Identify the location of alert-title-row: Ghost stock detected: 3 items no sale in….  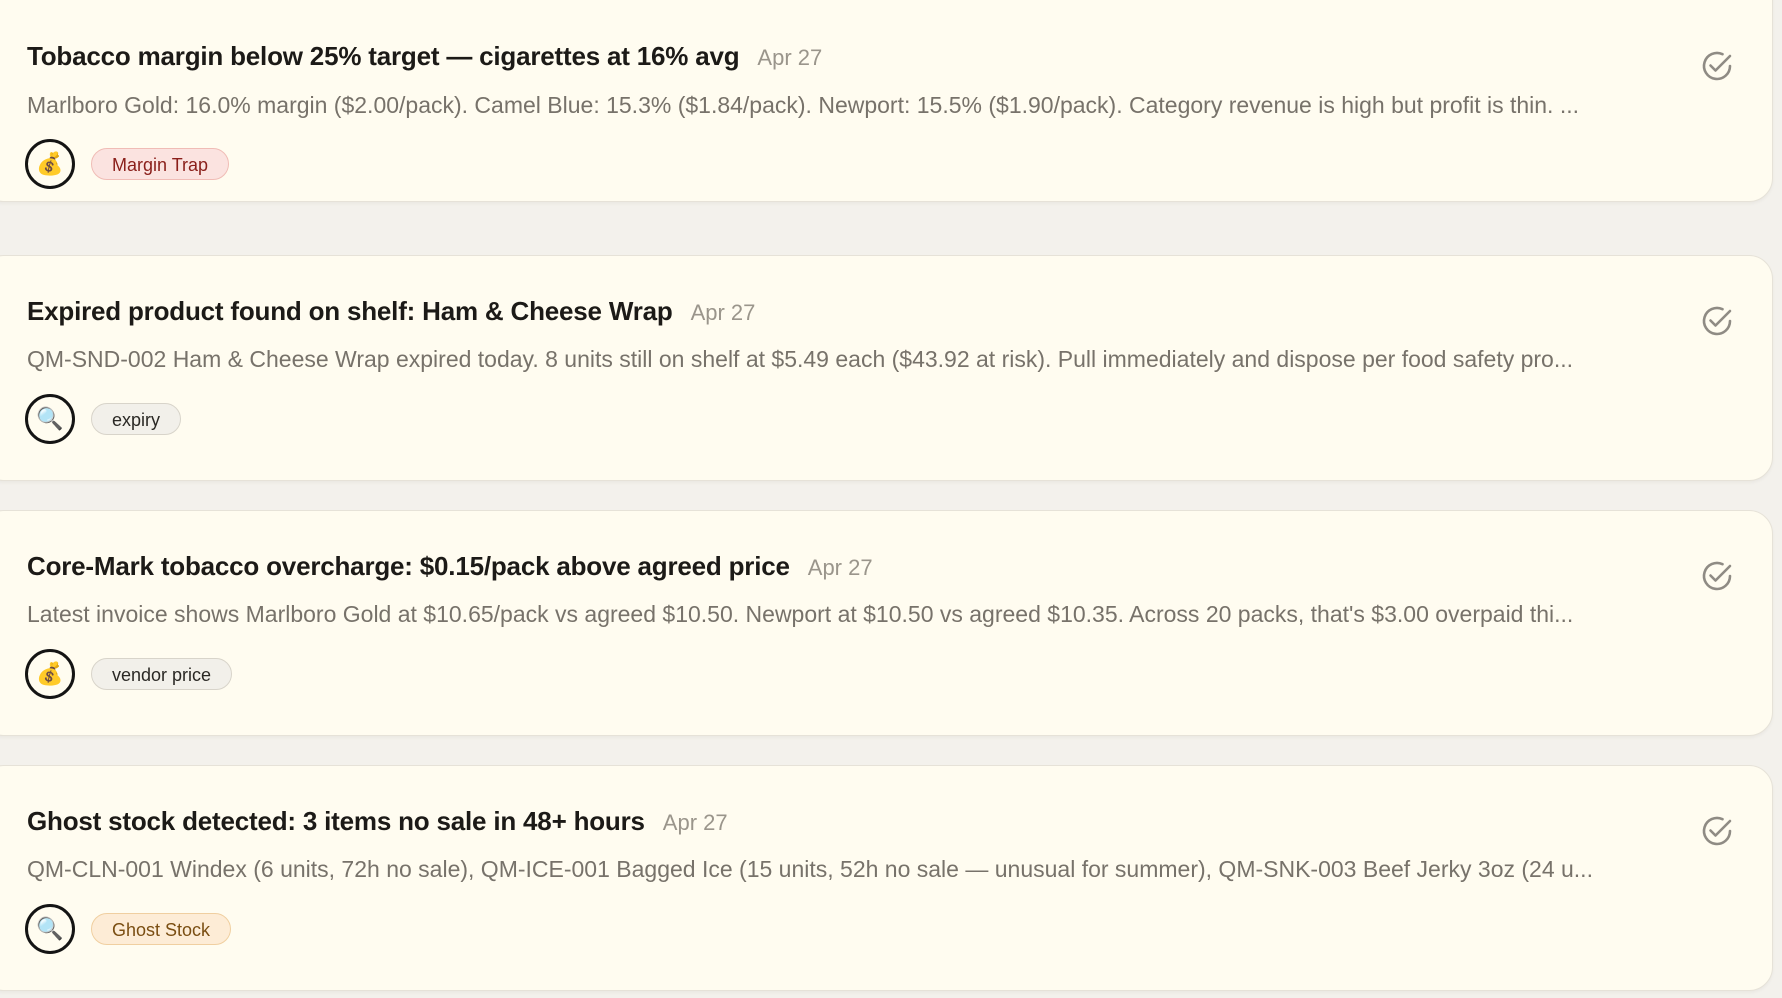
(377, 821).